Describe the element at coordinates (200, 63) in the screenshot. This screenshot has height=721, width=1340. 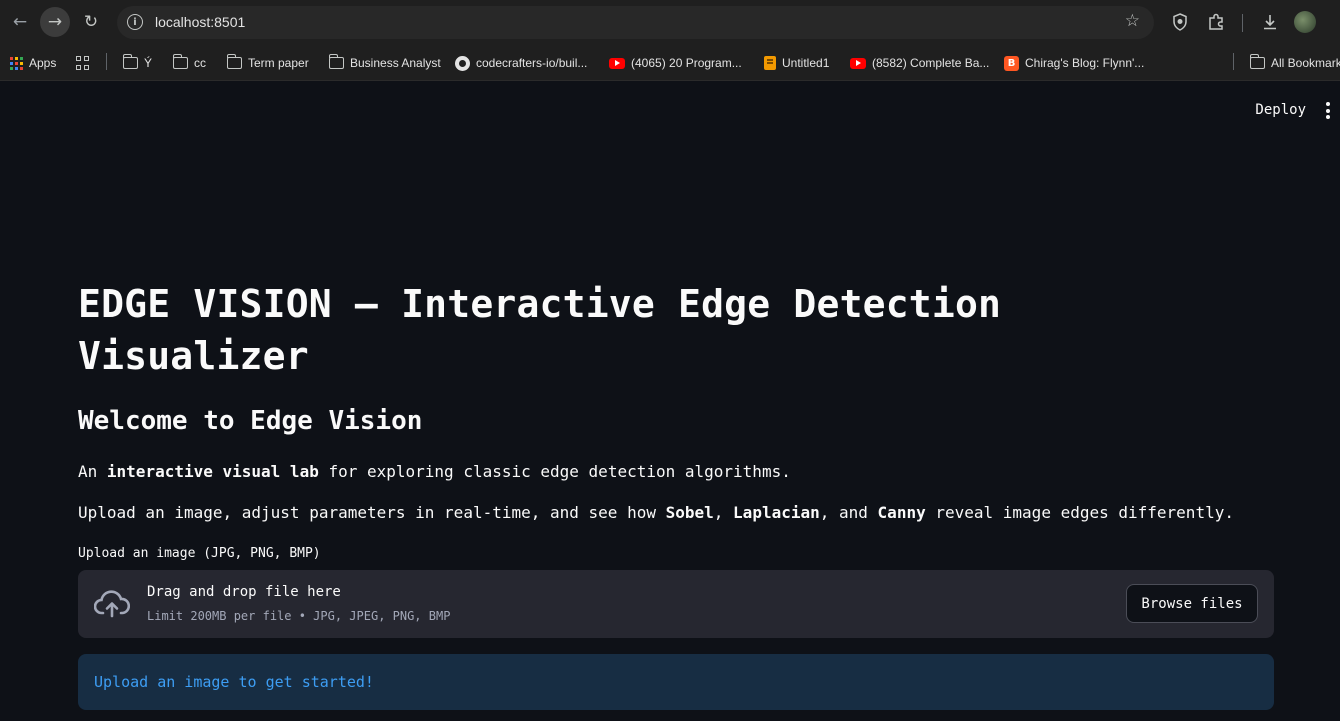
I see `bookmark-label: cc` at that location.